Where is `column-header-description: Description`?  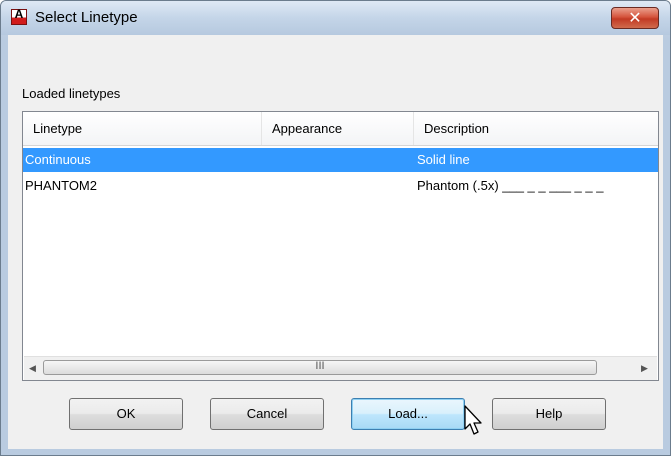
column-header-description: Description is located at coordinates (536, 128).